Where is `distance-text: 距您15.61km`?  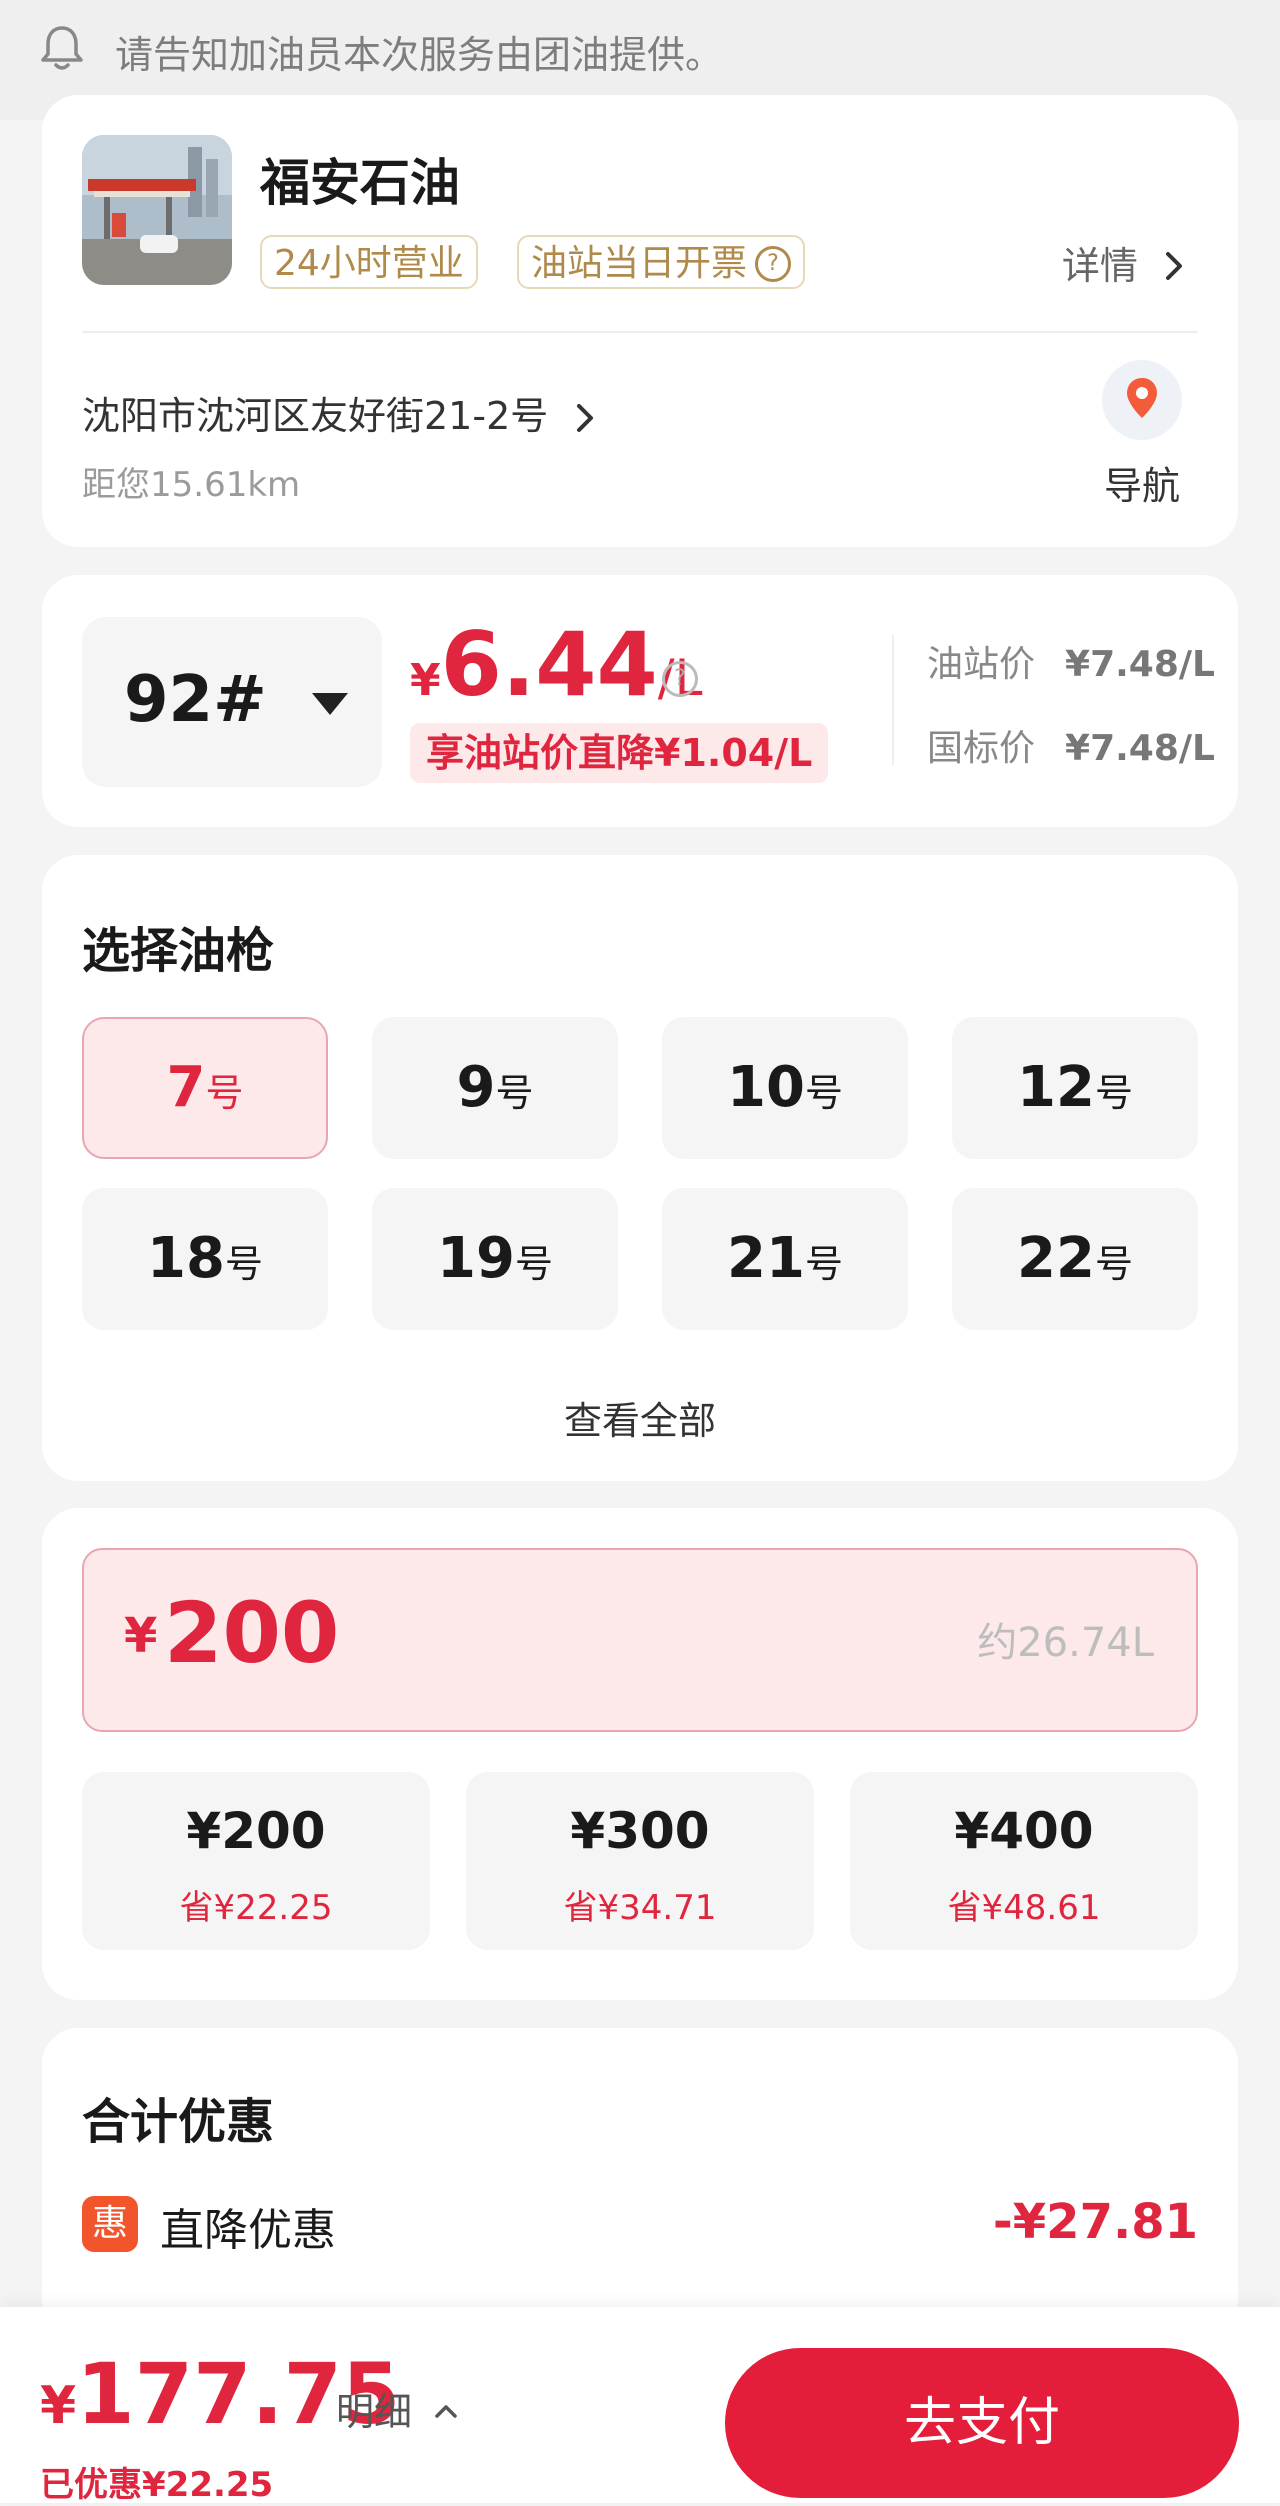 distance-text: 距您15.61km is located at coordinates (191, 485).